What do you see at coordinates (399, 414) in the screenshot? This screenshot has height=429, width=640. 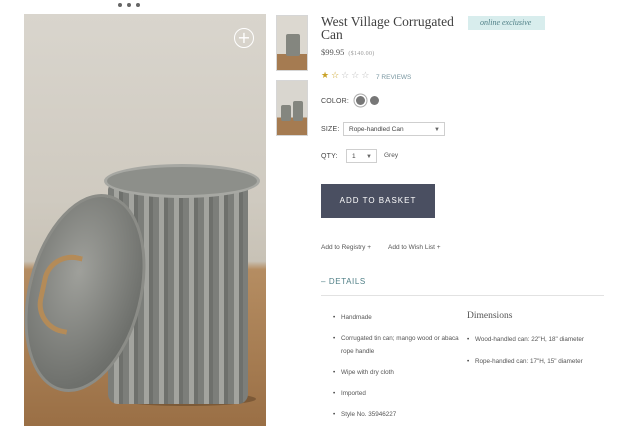 I see `list-item: Style No. 35946227` at bounding box center [399, 414].